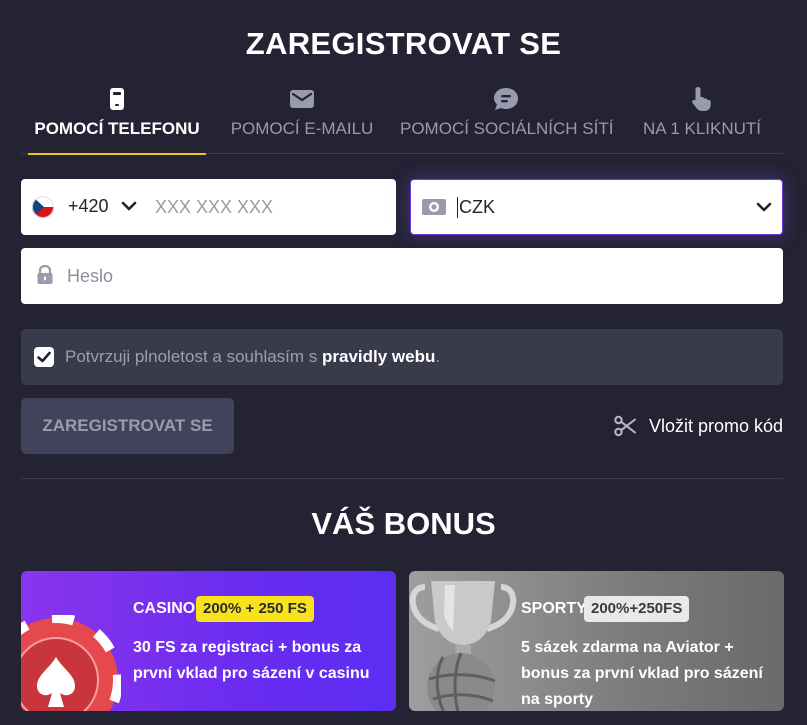 The image size is (807, 725). I want to click on tab-email: POMOCÍ E-MAILU, so click(302, 119).